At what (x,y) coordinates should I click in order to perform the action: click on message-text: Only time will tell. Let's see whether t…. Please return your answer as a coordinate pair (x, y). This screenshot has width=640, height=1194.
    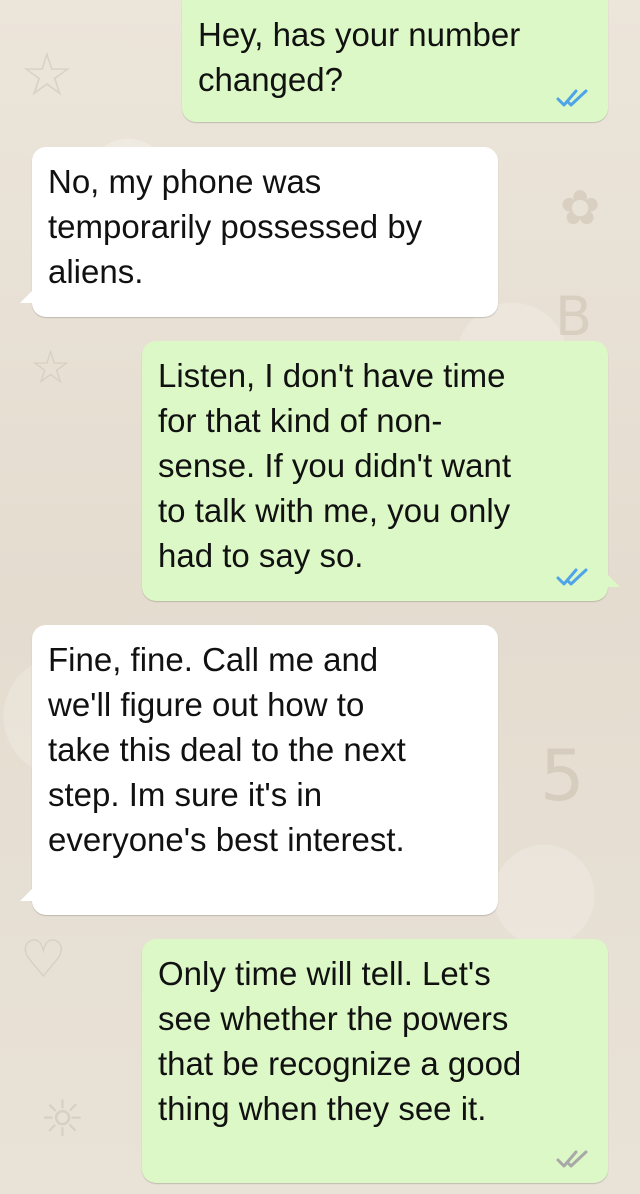
    Looking at the image, I should click on (340, 1041).